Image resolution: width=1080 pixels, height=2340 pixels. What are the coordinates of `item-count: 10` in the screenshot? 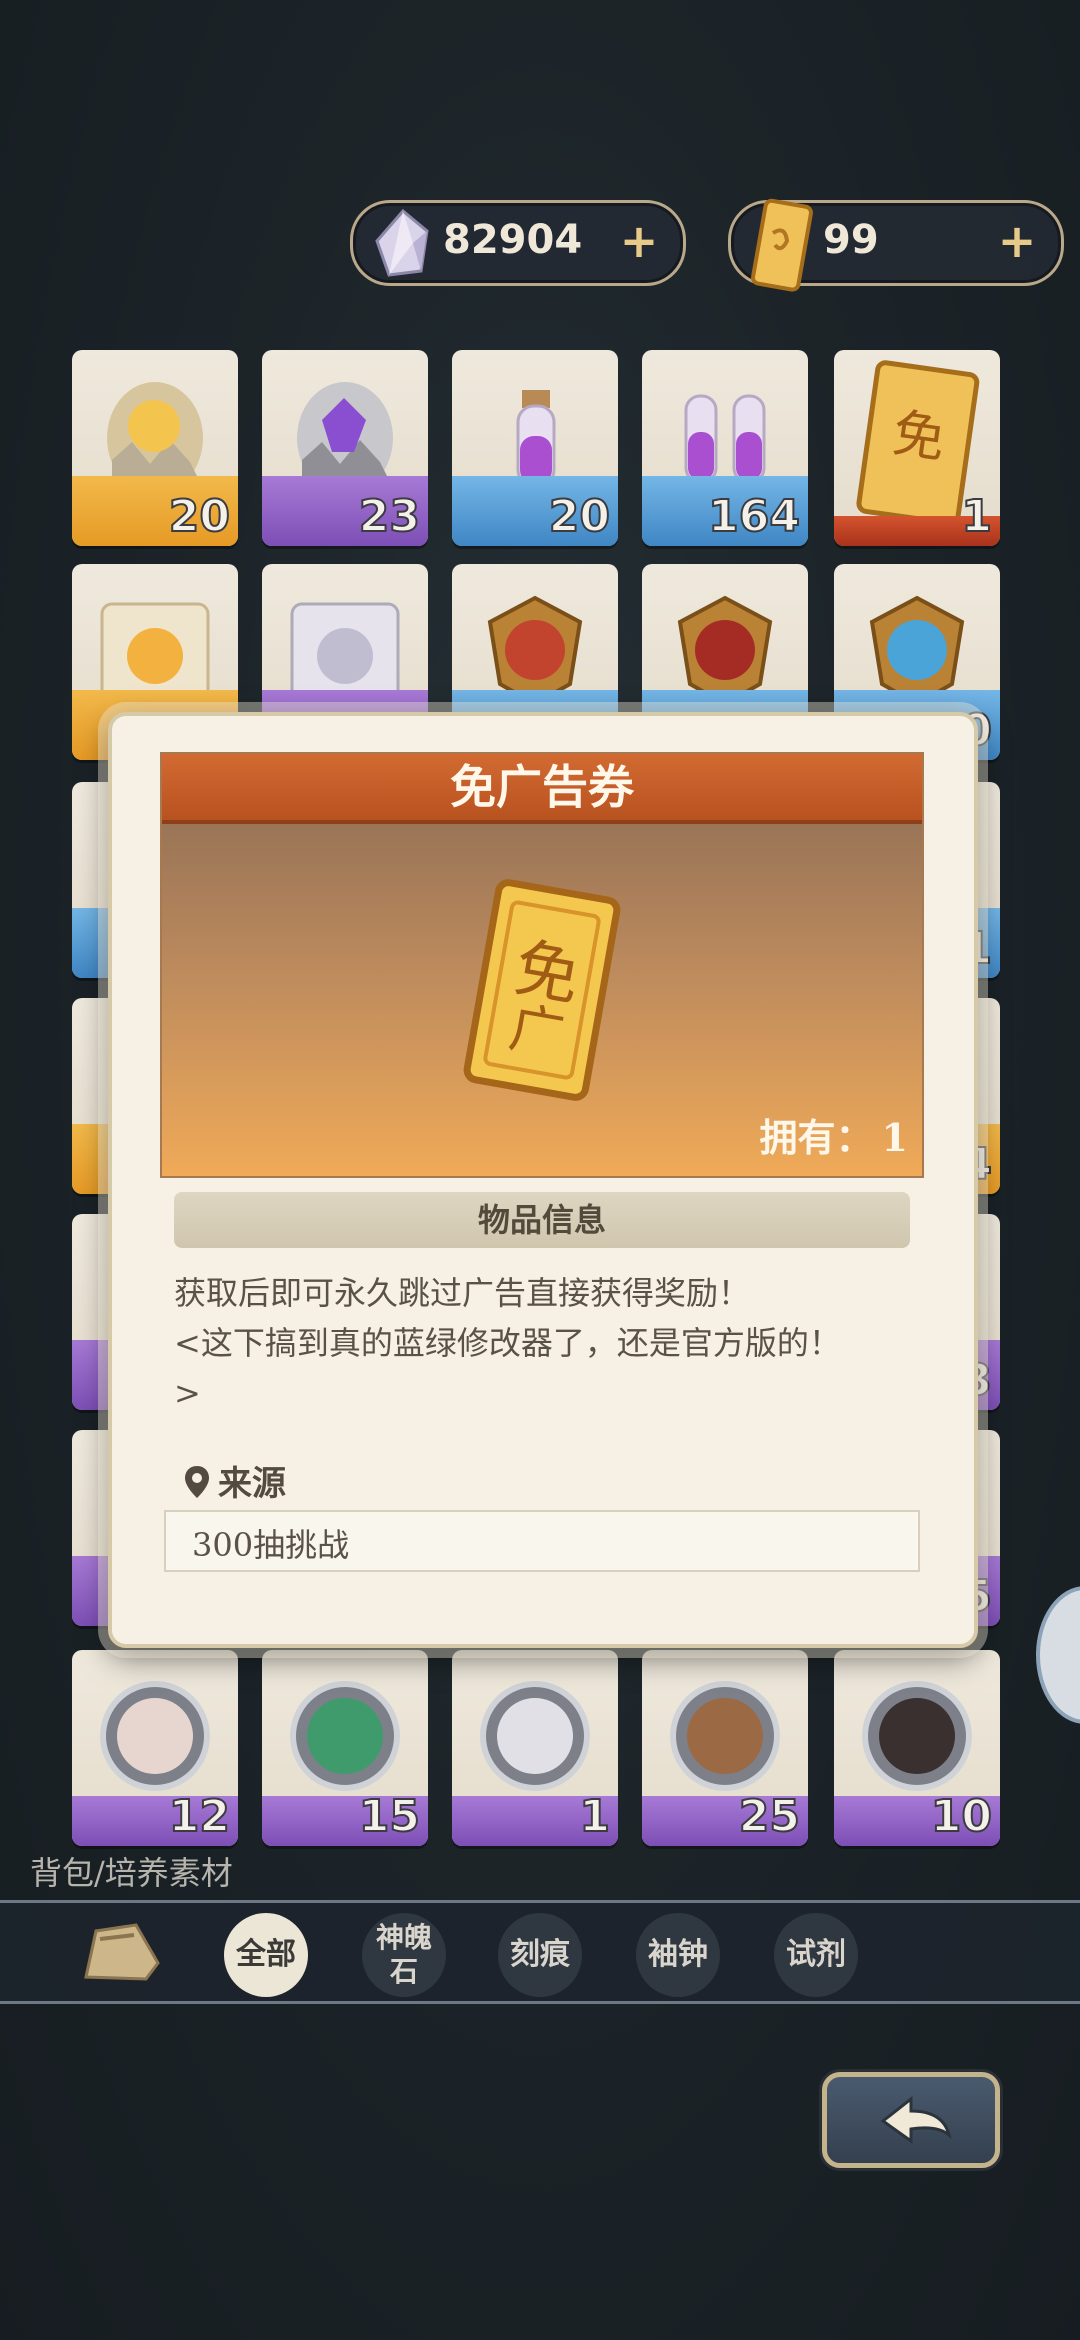 It's located at (961, 1816).